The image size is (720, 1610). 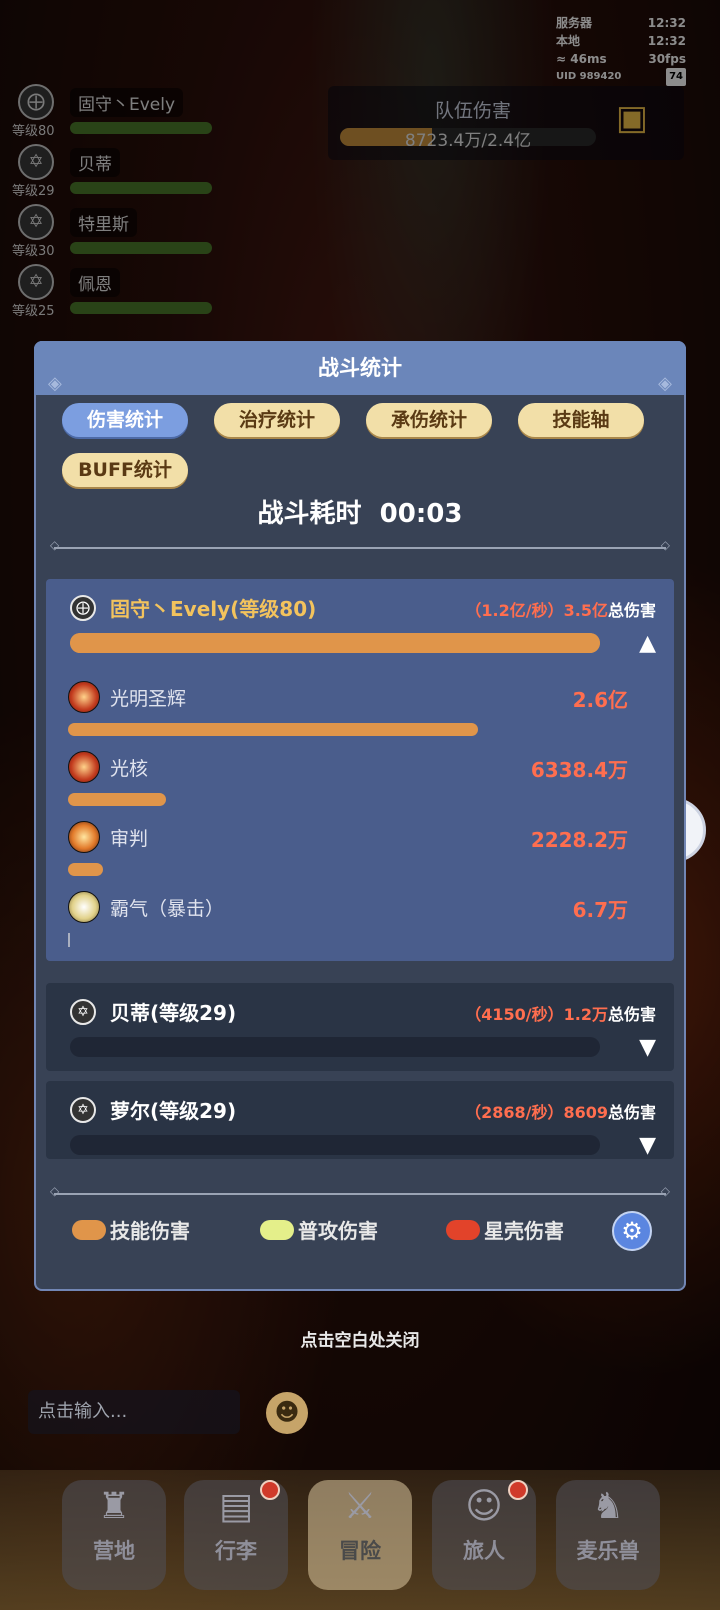 I want to click on nav-camp: ♜ 营地, so click(x=114, y=1535).